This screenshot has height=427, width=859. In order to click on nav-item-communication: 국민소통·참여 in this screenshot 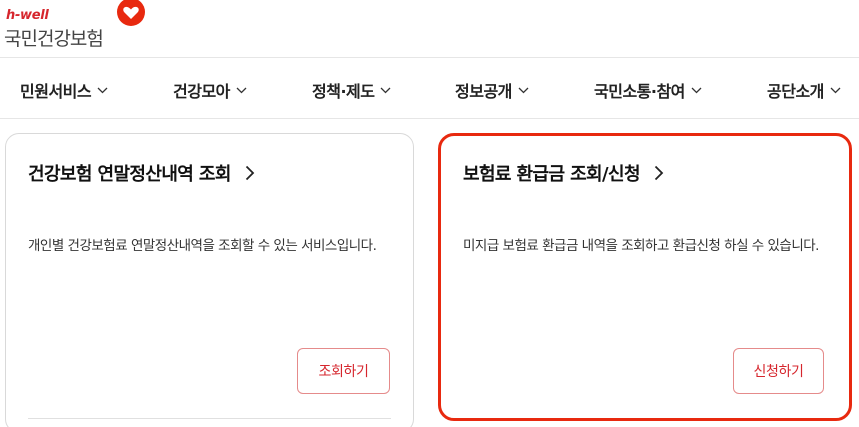, I will do `click(648, 90)`.